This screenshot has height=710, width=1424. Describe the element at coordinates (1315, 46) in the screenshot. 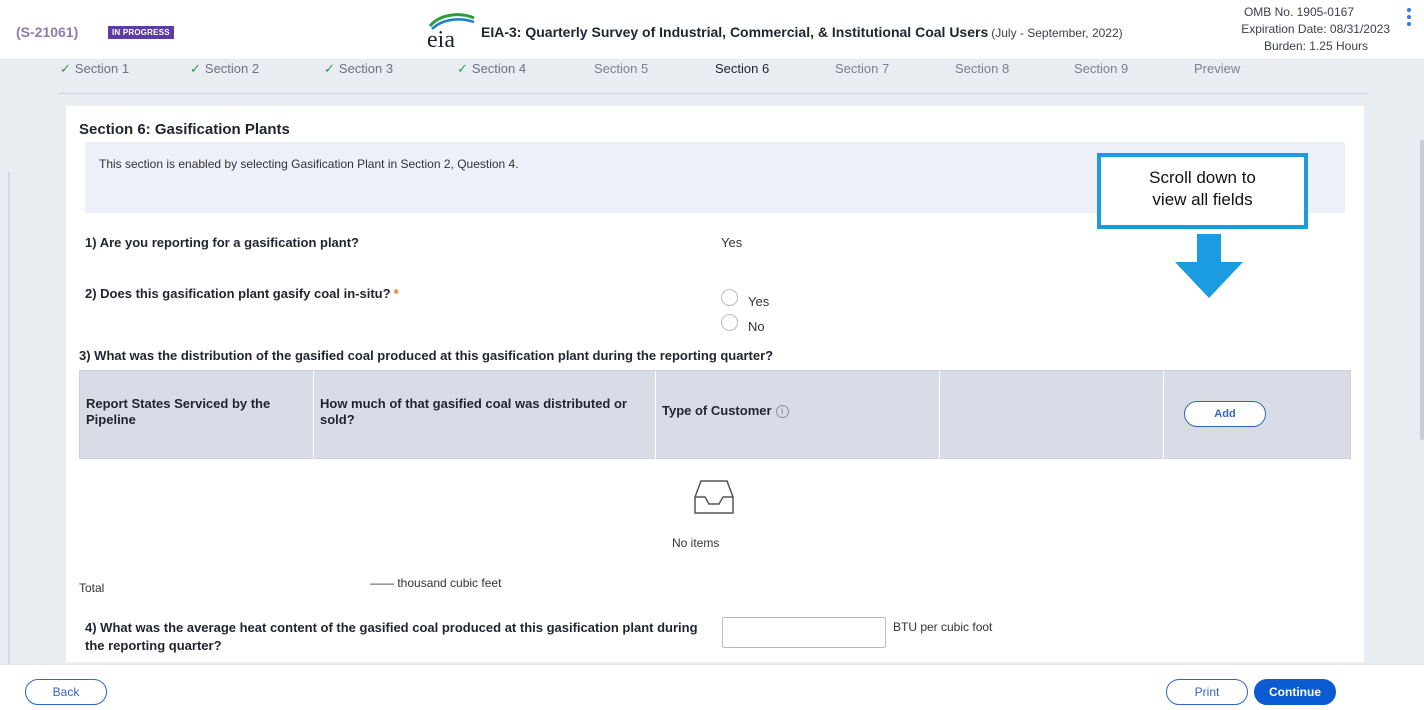

I see `burden: Burden: 1.25 Hours` at that location.